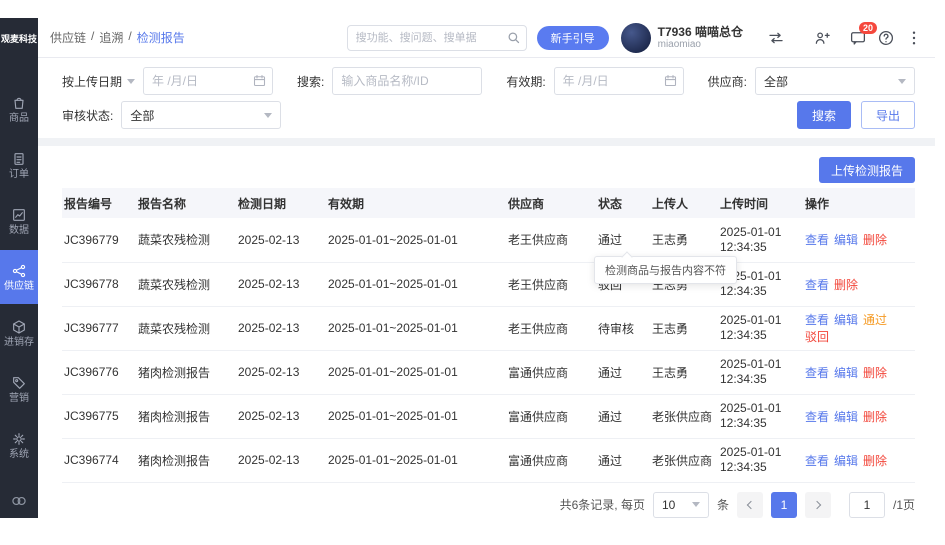 The image size is (945, 545). What do you see at coordinates (887, 115) in the screenshot?
I see `export-button: 导出` at bounding box center [887, 115].